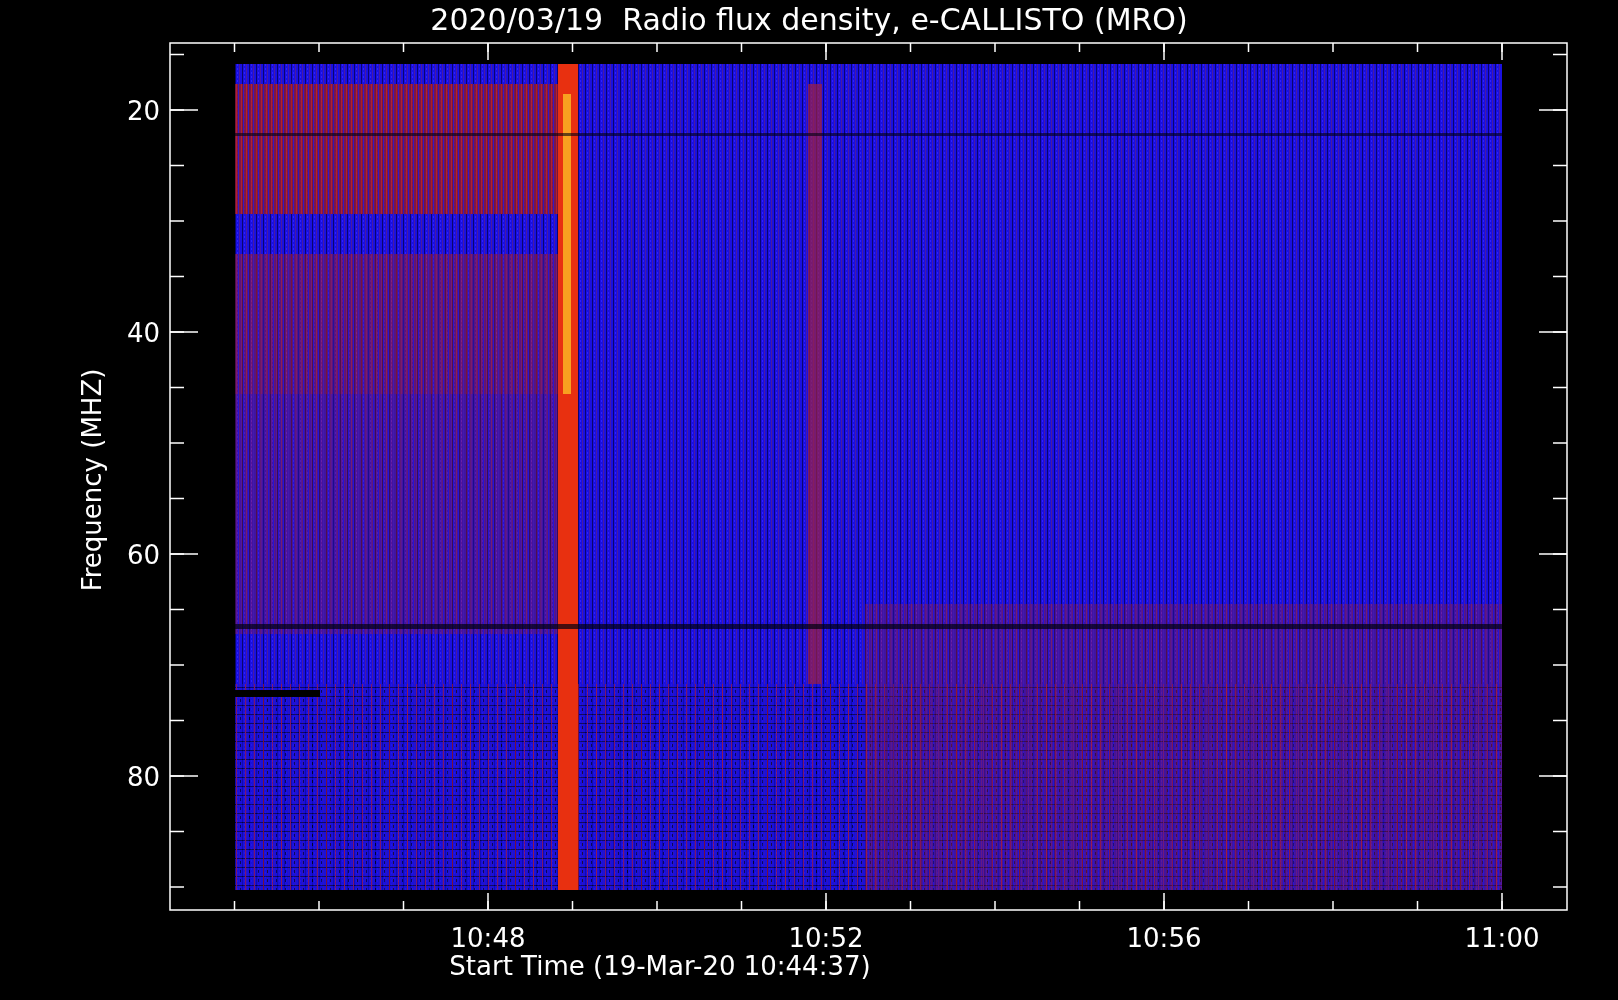 The width and height of the screenshot is (1618, 1000). Describe the element at coordinates (826, 938) in the screenshot. I see `axis-tick-label: 10:52` at that location.